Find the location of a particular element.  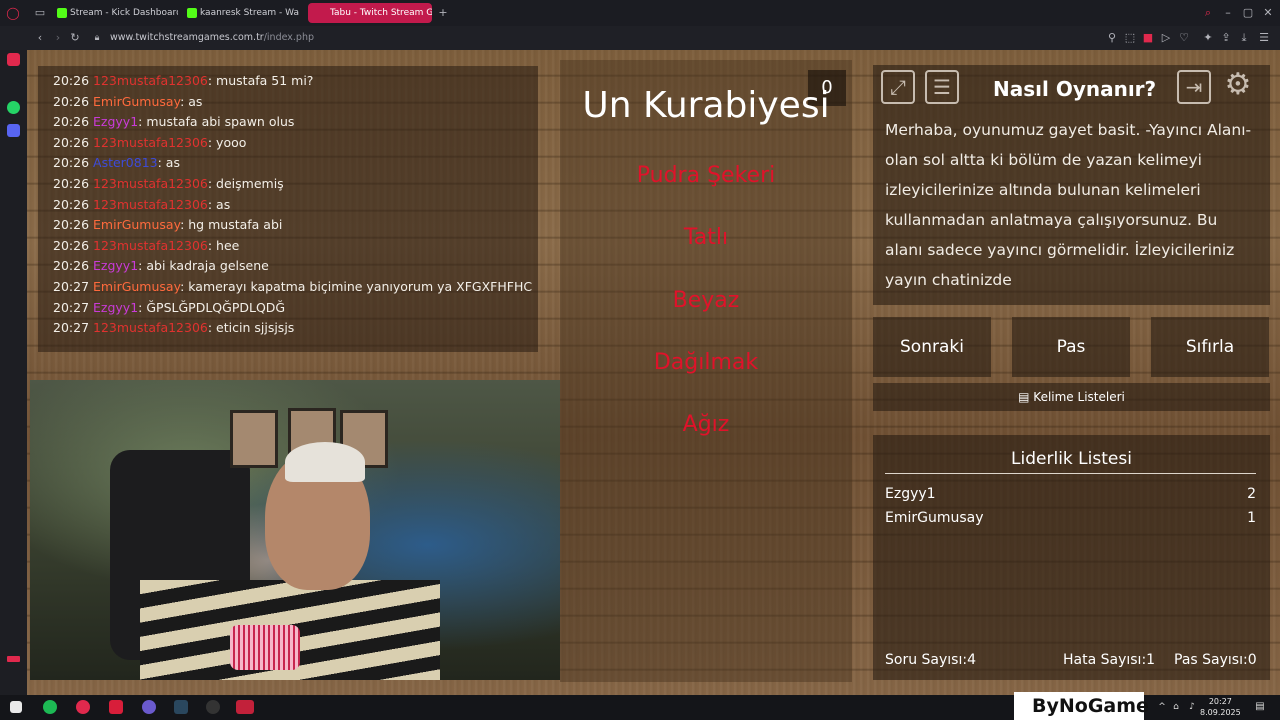

spotify-icon is located at coordinates (50, 707).